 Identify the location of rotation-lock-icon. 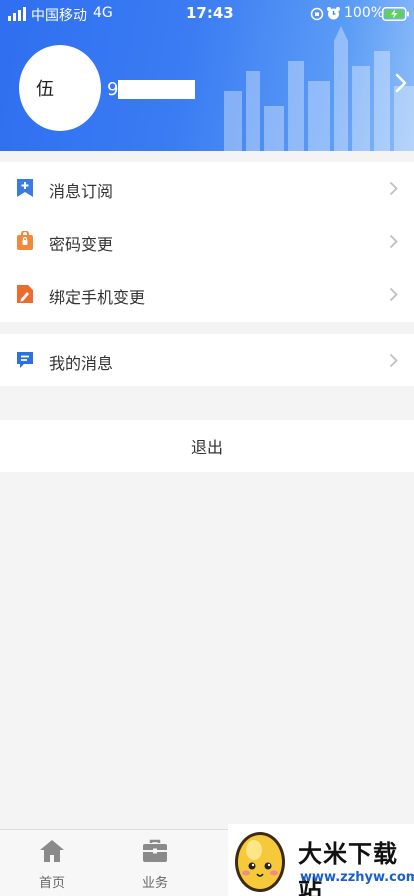
(317, 14).